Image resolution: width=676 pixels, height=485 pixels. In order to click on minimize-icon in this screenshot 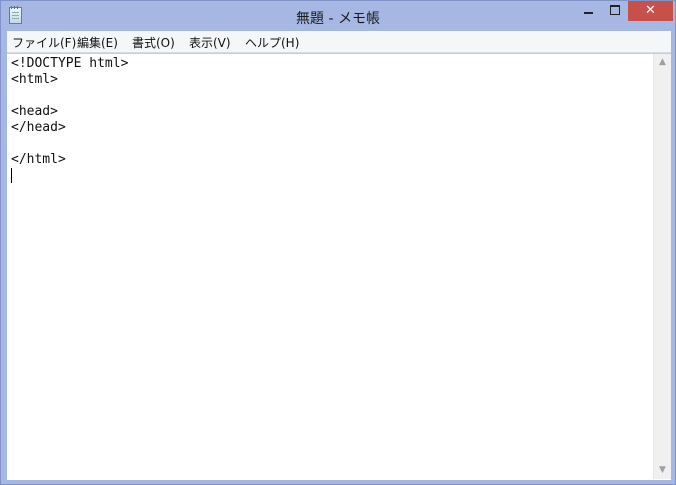, I will do `click(588, 12)`.